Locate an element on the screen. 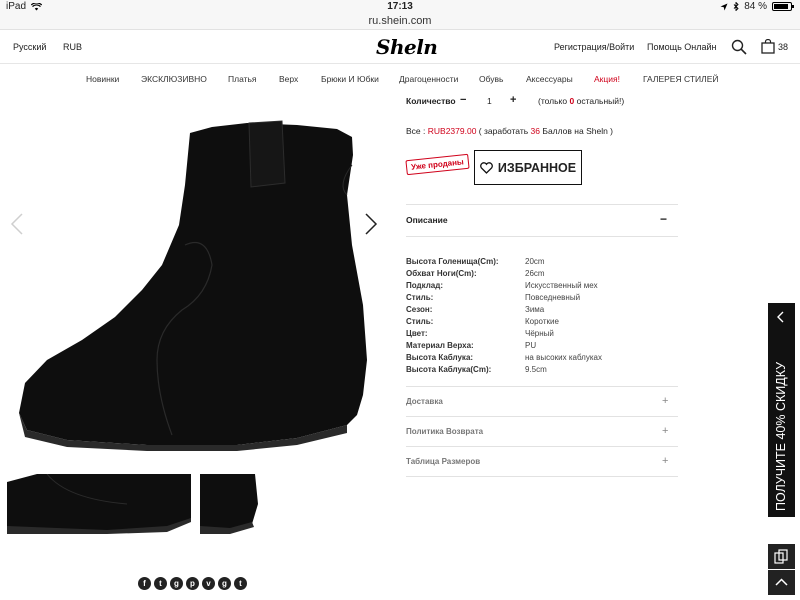 The width and height of the screenshot is (800, 600). heart-icon is located at coordinates (486, 167).